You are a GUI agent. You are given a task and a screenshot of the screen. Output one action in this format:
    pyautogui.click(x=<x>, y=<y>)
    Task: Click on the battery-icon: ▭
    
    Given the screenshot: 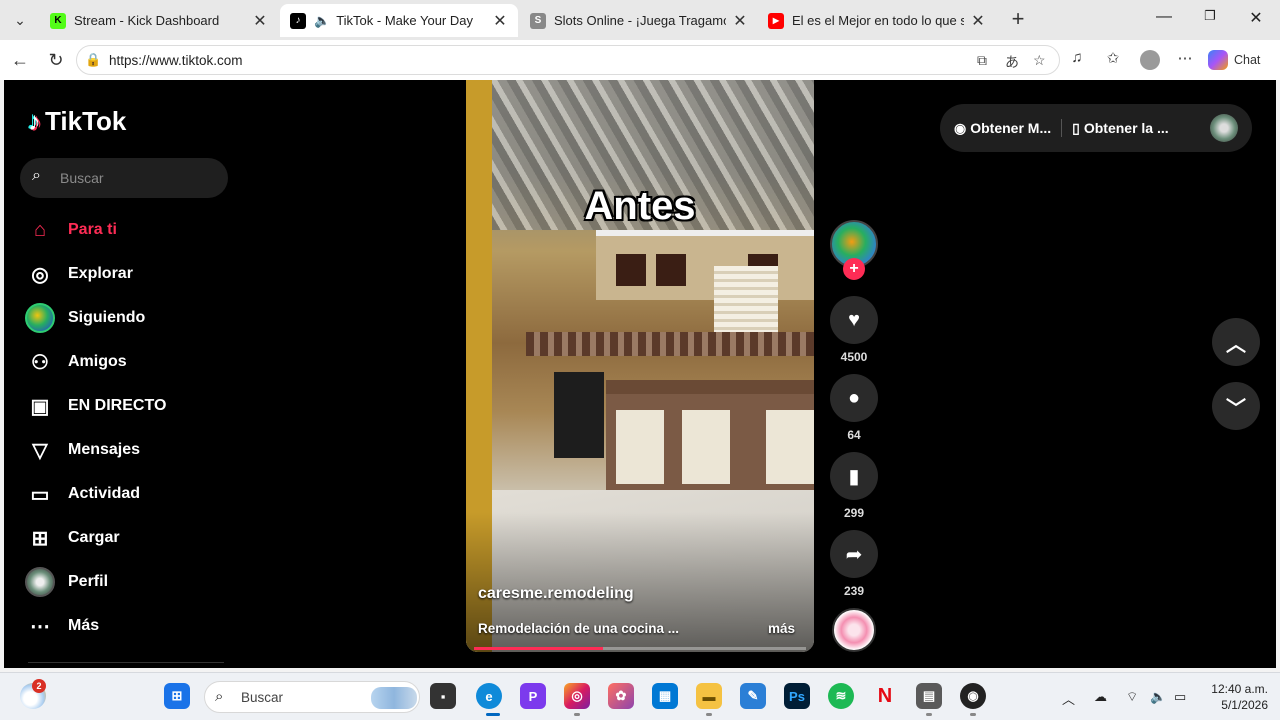 What is the action you would take?
    pyautogui.click(x=1180, y=697)
    